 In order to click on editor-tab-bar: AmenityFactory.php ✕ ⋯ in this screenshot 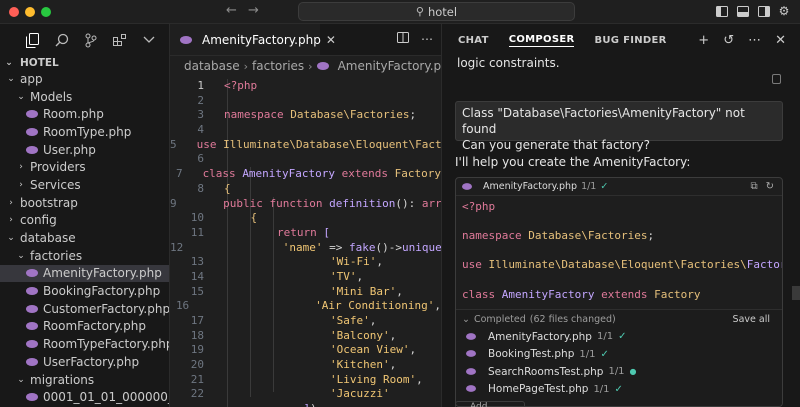, I will do `click(305, 40)`.